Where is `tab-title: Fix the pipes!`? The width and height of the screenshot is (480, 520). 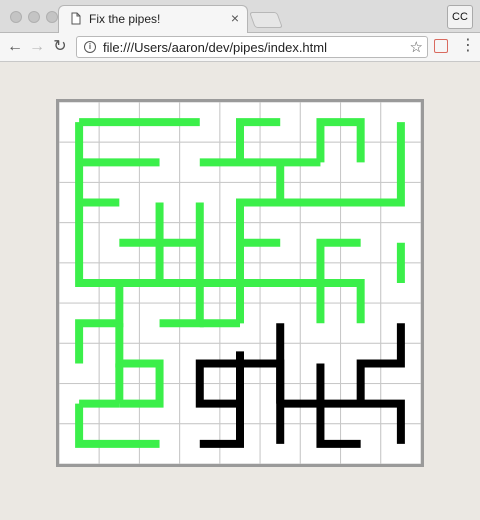
tab-title: Fix the pipes! is located at coordinates (125, 19).